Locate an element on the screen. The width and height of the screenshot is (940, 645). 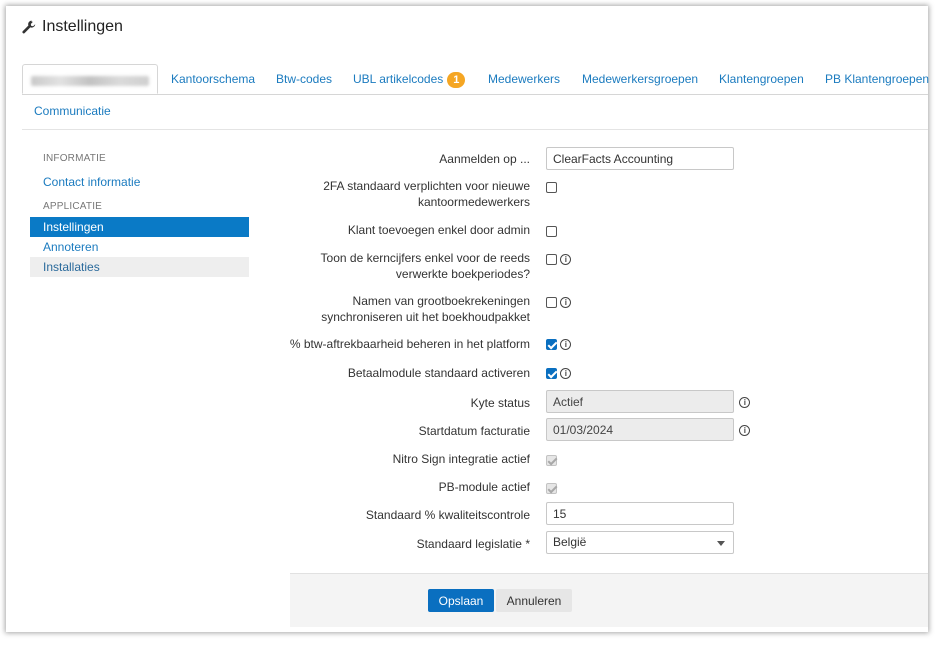
grootboek-checkbox is located at coordinates (551, 303).